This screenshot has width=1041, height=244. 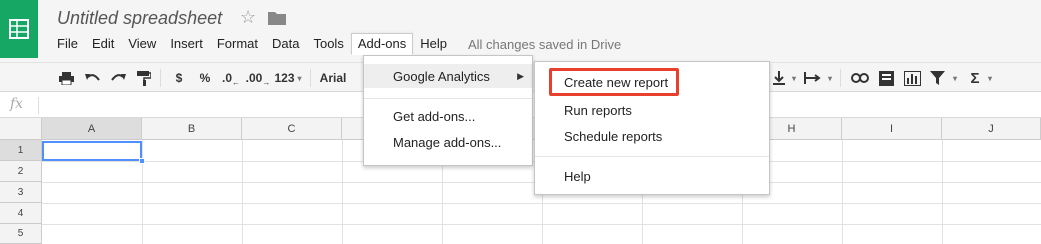 I want to click on menu-item-label: Help, so click(x=577, y=176).